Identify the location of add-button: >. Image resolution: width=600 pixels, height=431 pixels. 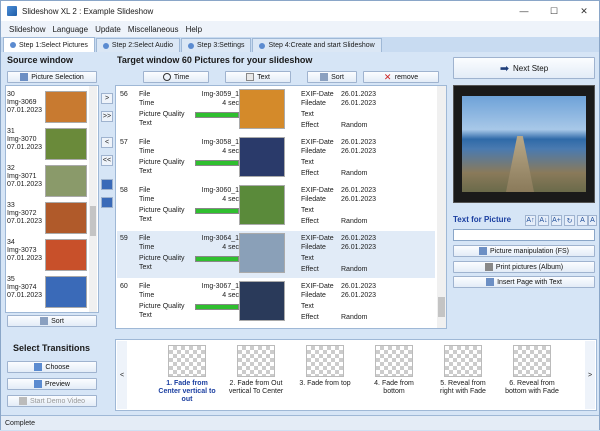
(107, 98).